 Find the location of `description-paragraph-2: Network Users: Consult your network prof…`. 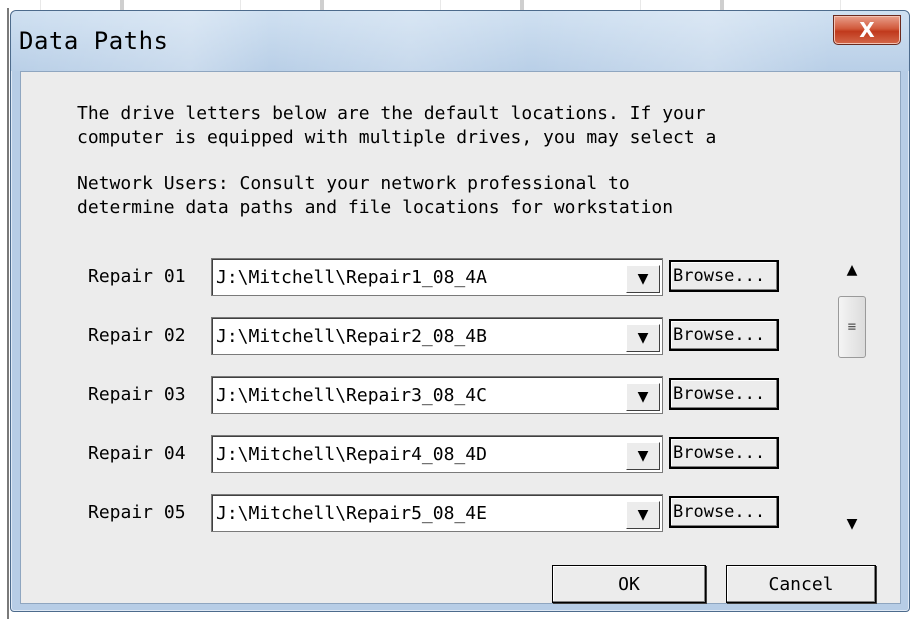

description-paragraph-2: Network Users: Consult your network prof… is located at coordinates (375, 197).